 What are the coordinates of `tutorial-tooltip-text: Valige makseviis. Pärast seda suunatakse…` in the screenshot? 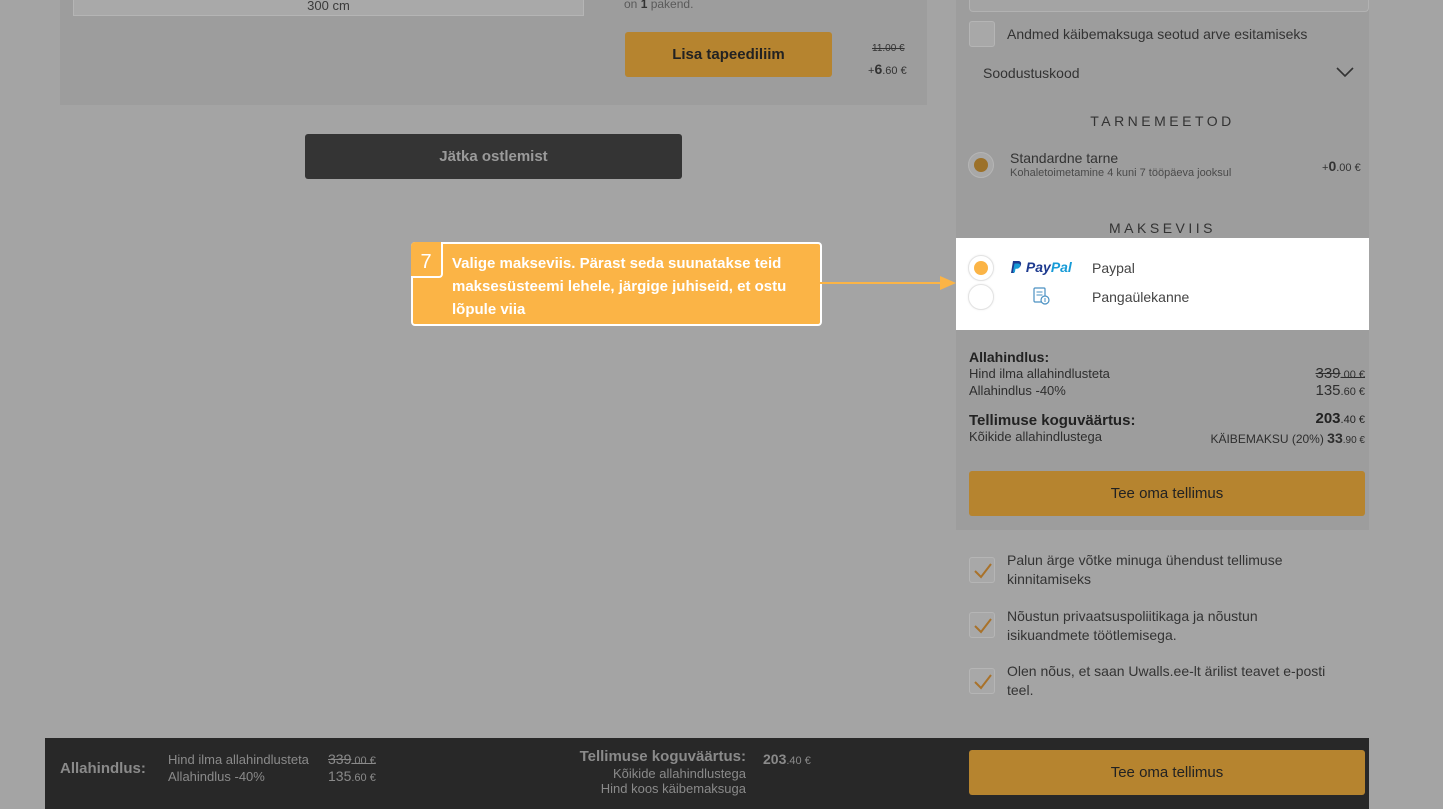 It's located at (619, 286).